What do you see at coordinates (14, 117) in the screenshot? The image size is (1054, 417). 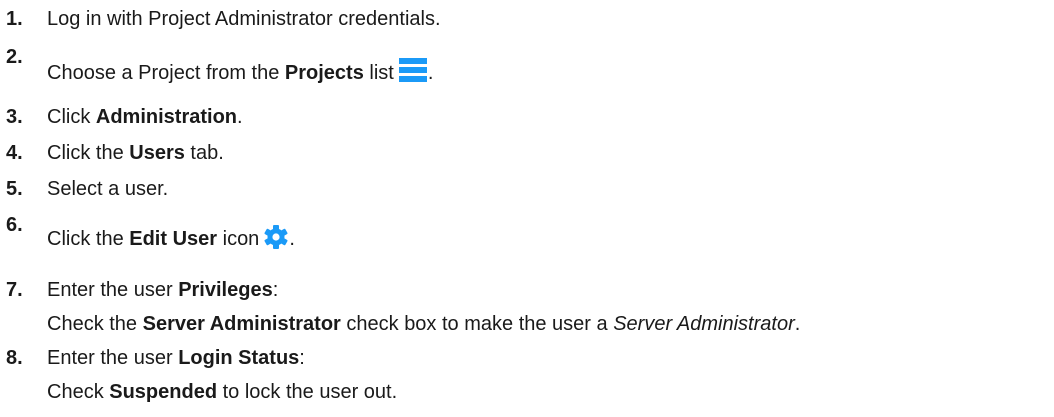 I see `step-number: 3.` at bounding box center [14, 117].